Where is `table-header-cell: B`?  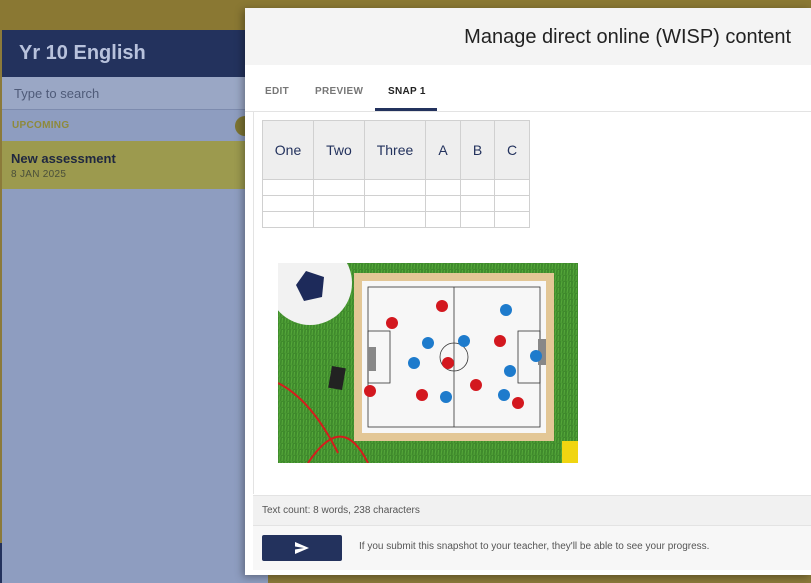 table-header-cell: B is located at coordinates (477, 150).